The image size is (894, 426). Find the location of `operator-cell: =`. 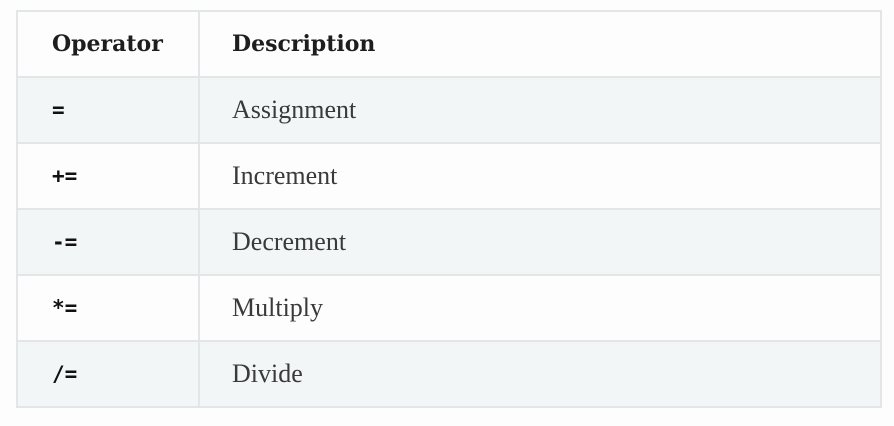

operator-cell: = is located at coordinates (108, 110).